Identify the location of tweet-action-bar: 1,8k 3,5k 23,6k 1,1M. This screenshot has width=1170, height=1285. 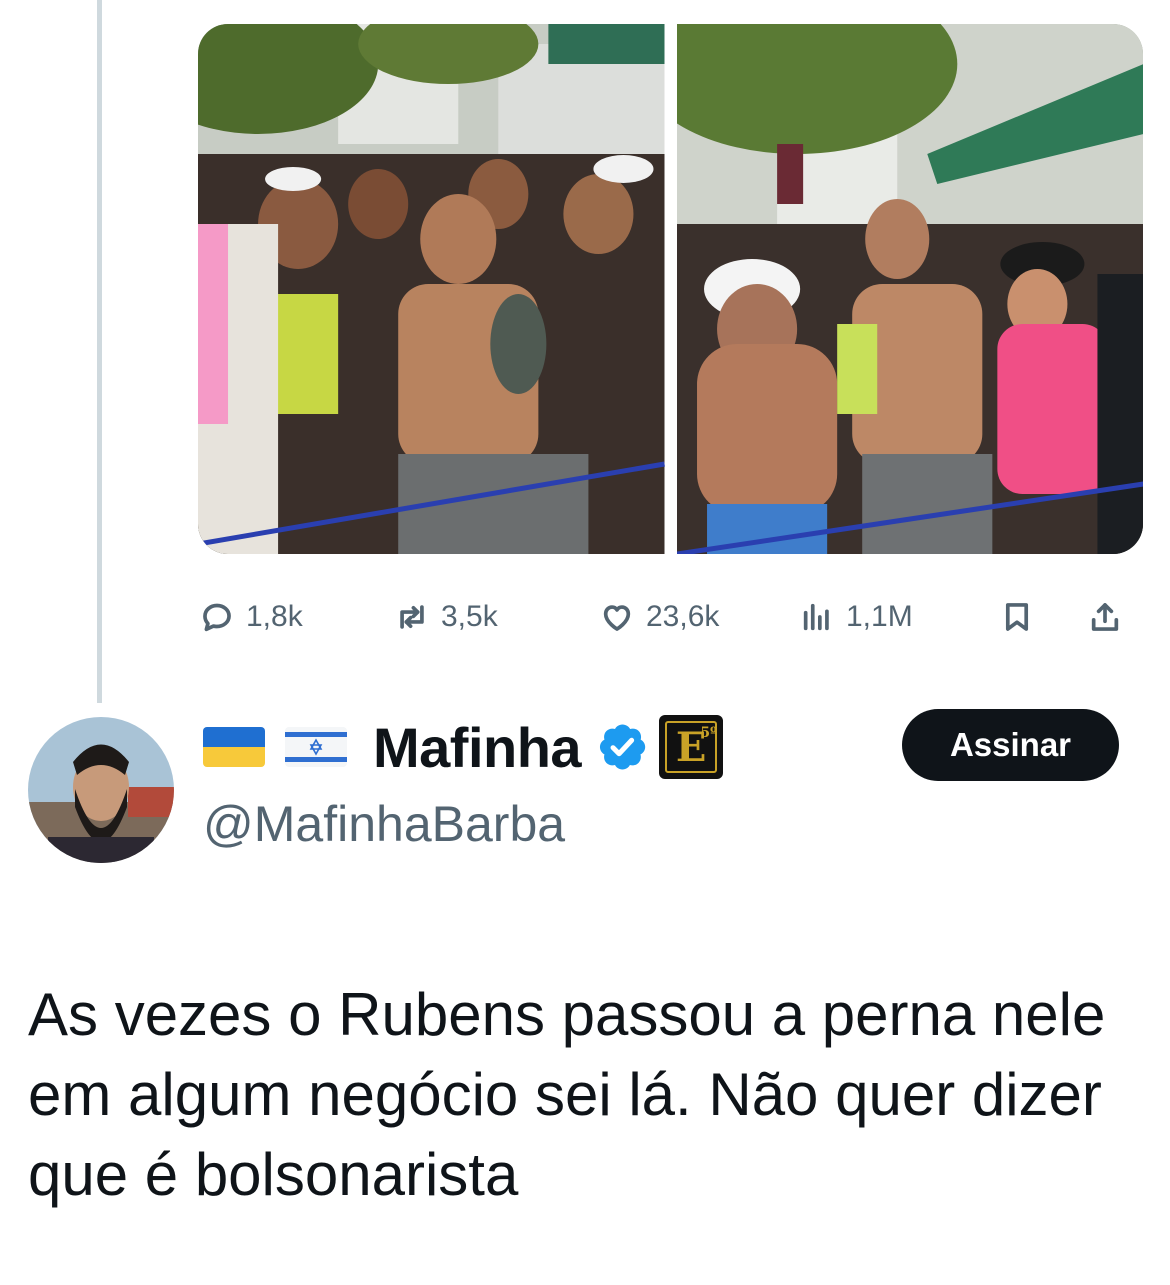
(672, 617).